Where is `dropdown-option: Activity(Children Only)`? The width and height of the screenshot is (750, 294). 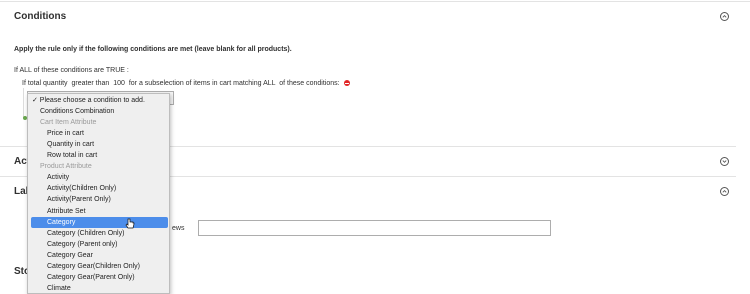
dropdown-option: Activity(Children Only) is located at coordinates (98, 188).